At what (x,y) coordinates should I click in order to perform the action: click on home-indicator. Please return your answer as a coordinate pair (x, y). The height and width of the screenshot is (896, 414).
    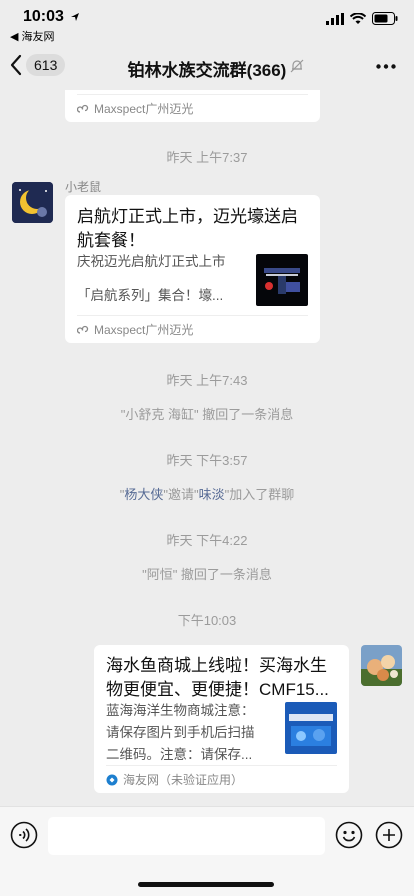
    Looking at the image, I should click on (206, 884).